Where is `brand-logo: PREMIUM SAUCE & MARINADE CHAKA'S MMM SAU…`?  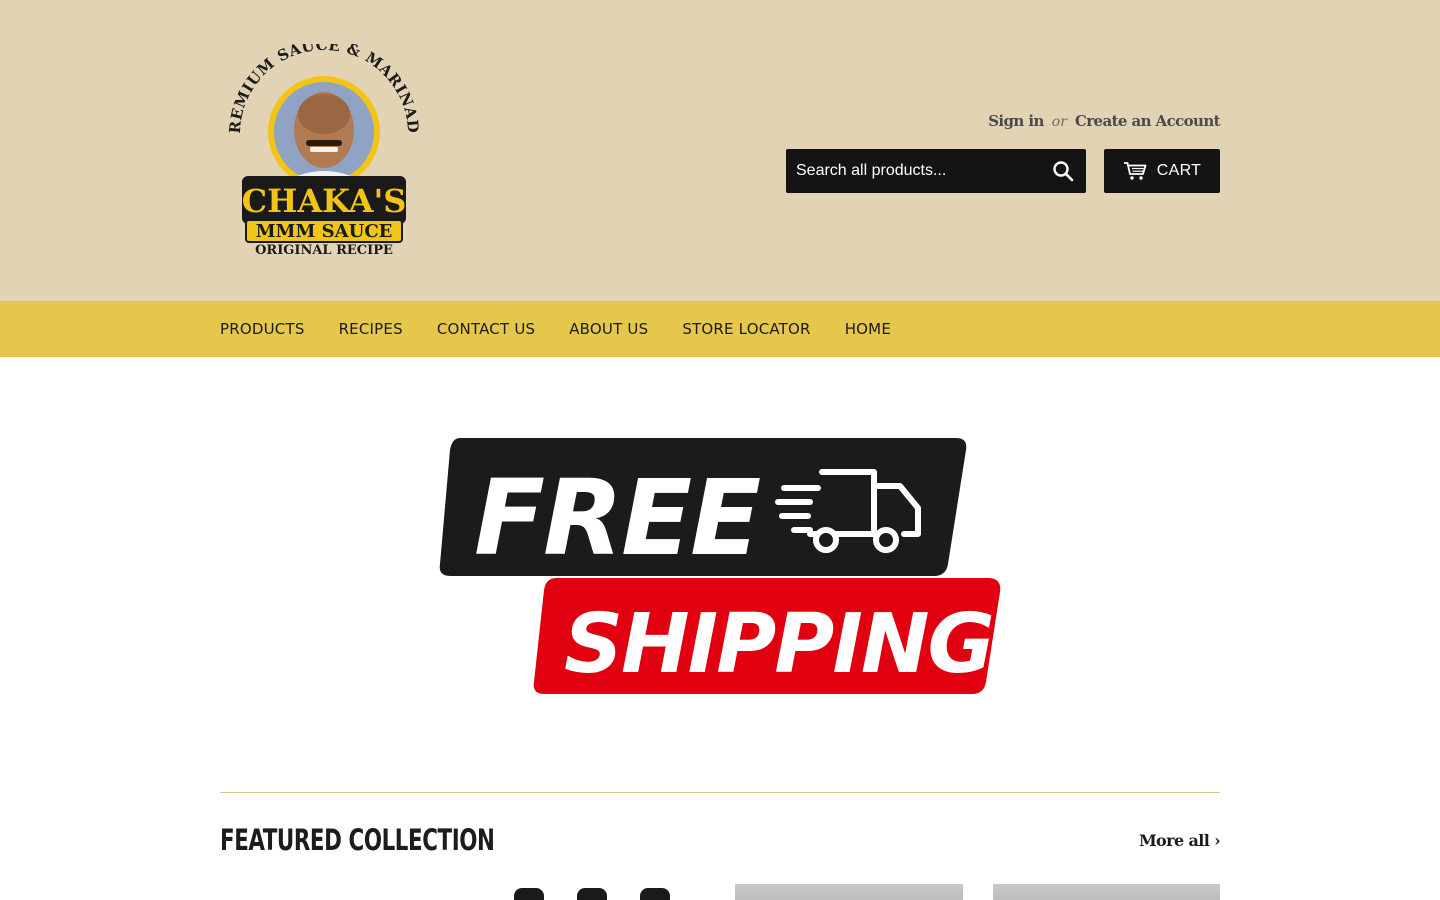 brand-logo: PREMIUM SAUCE & MARINADE CHAKA'S MMM SAU… is located at coordinates (324, 152).